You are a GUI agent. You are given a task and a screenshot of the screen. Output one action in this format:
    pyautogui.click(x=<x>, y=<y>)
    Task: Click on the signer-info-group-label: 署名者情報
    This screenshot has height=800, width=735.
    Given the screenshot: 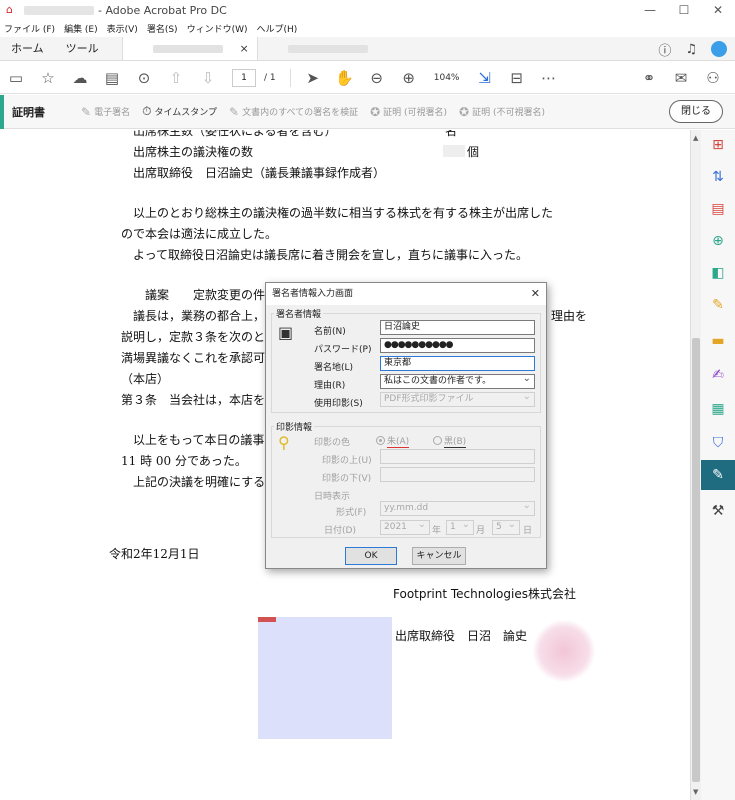 What is the action you would take?
    pyautogui.click(x=299, y=313)
    